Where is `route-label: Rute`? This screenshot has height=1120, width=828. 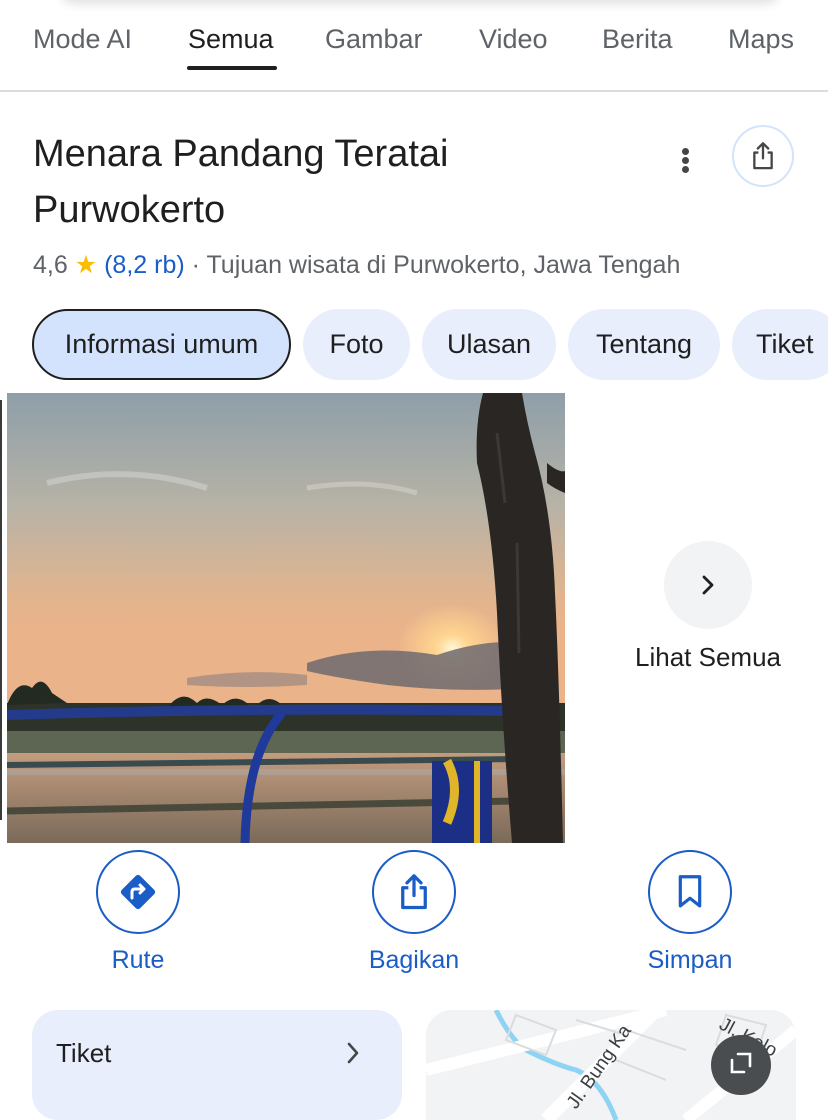
route-label: Rute is located at coordinates (138, 960).